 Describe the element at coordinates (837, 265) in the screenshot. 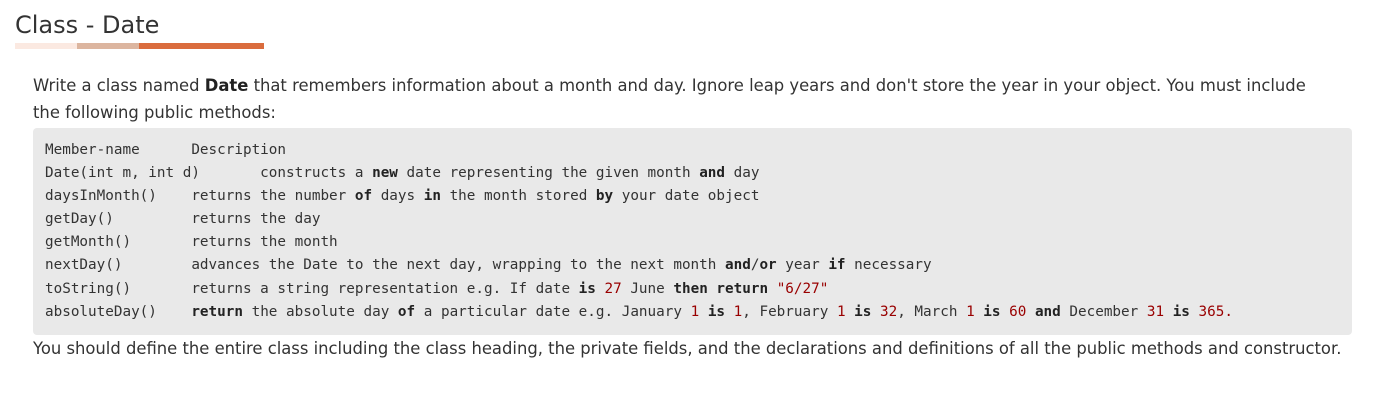

I see `code-keyword: if` at that location.